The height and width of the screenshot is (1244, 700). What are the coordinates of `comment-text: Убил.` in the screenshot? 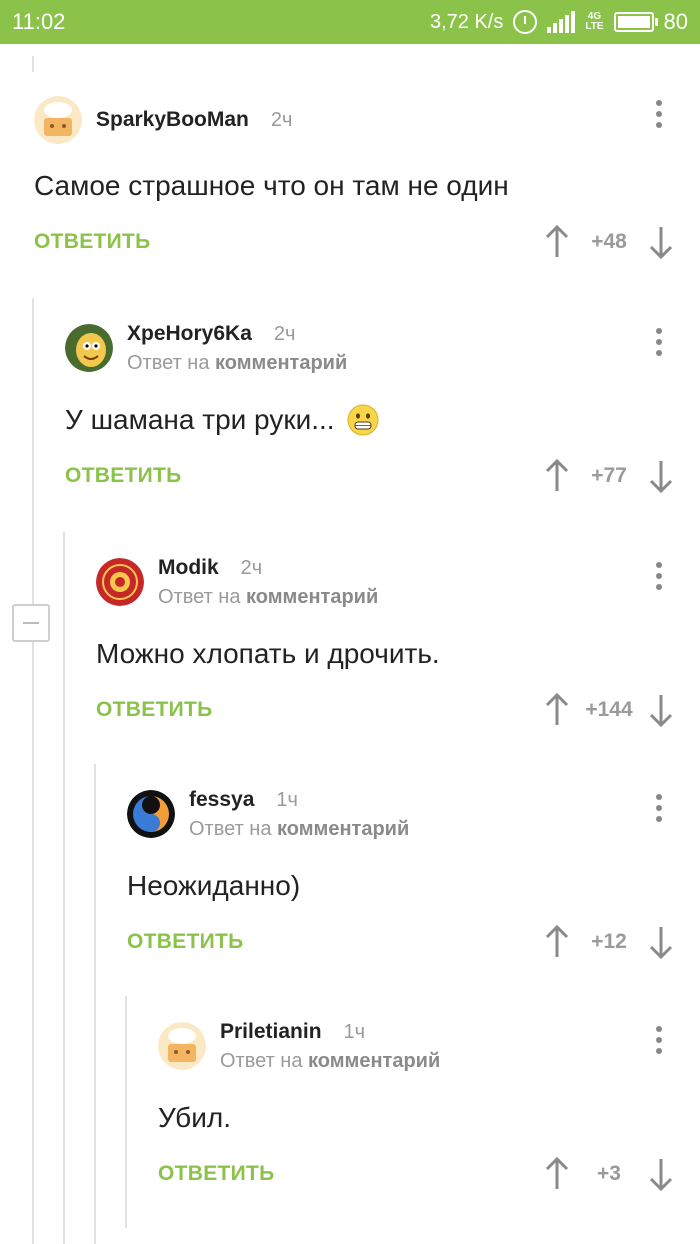 It's located at (194, 1117).